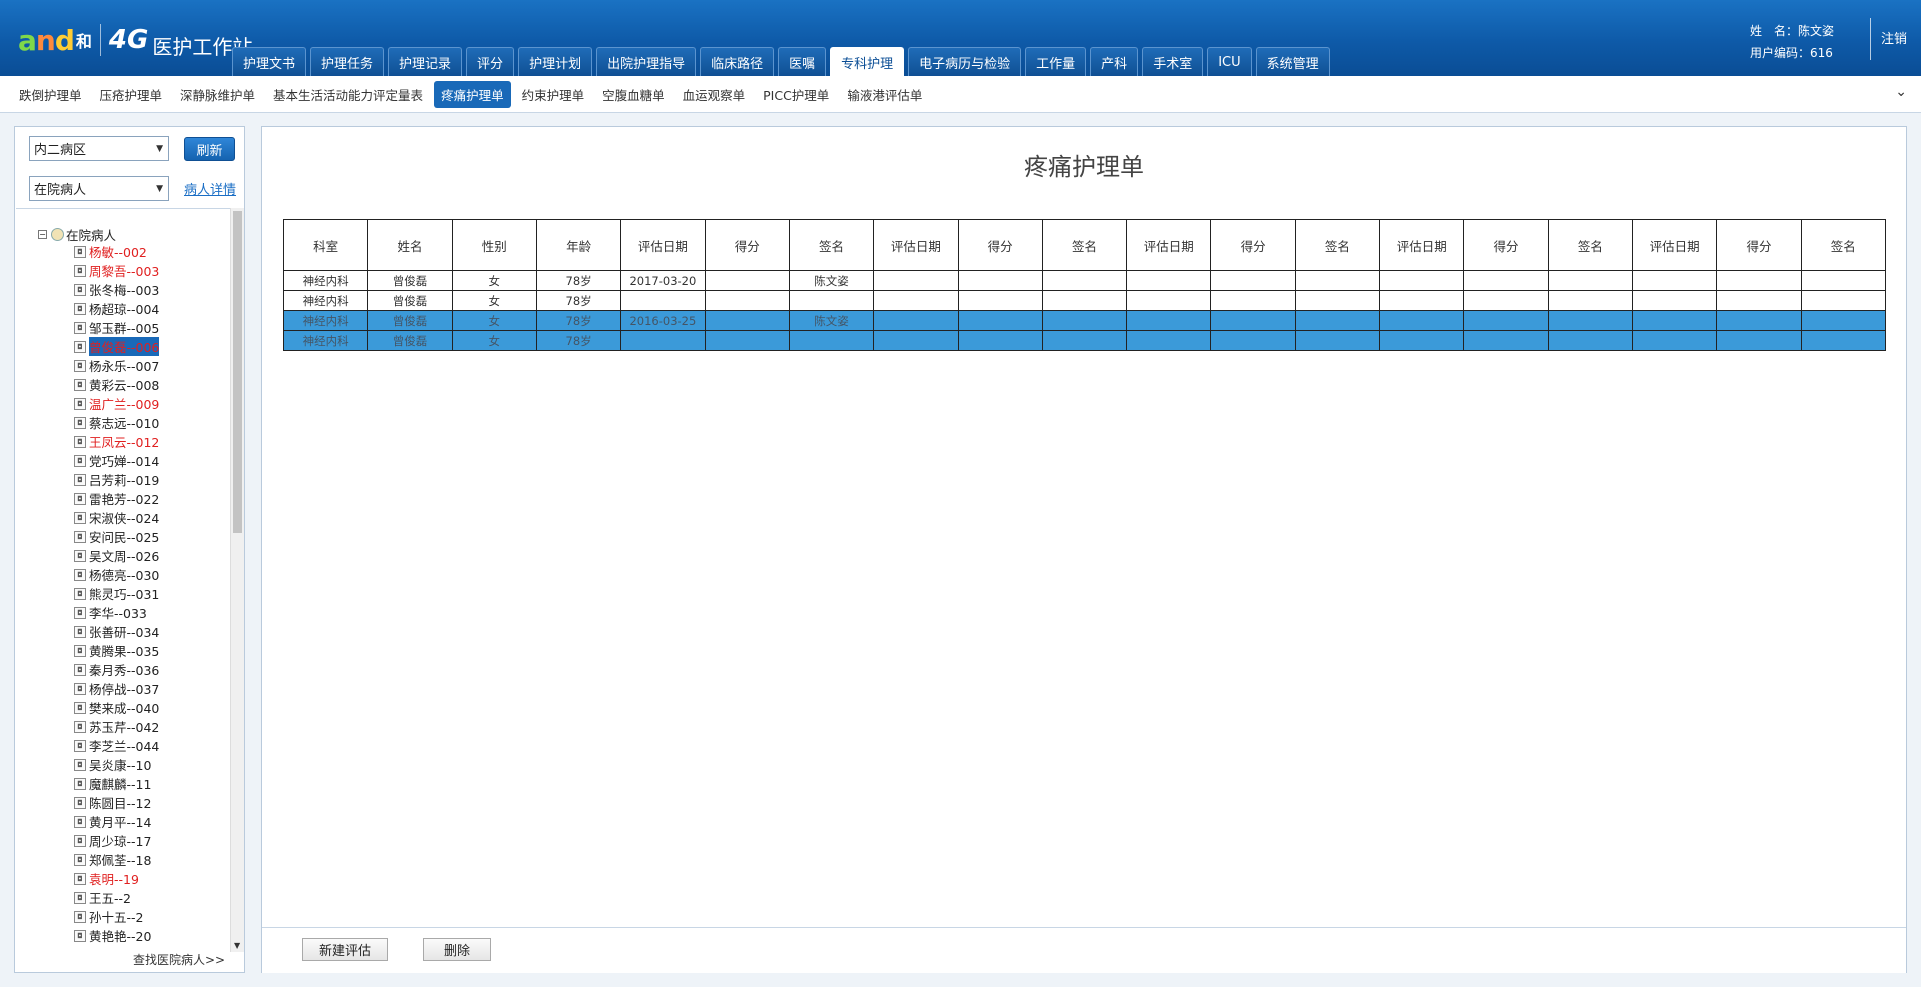 Image resolution: width=1921 pixels, height=987 pixels. Describe the element at coordinates (867, 61) in the screenshot. I see `nav-tab: 专科护理` at that location.